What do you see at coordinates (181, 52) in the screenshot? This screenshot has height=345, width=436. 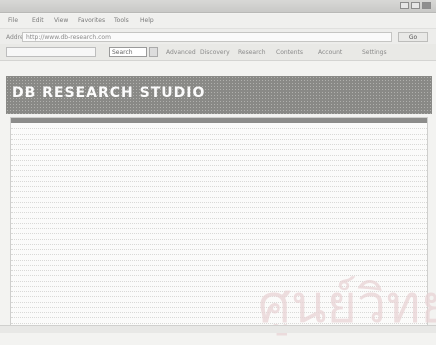 I see `link-advanced: Advanced` at bounding box center [181, 52].